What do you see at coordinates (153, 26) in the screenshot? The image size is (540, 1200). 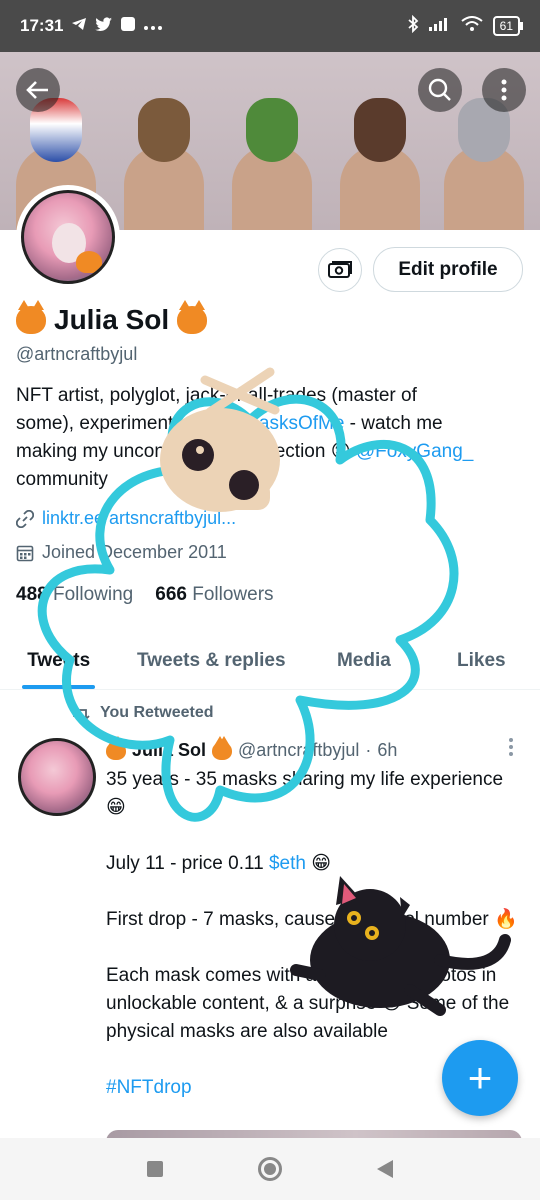 I see `more-dots-icon` at bounding box center [153, 26].